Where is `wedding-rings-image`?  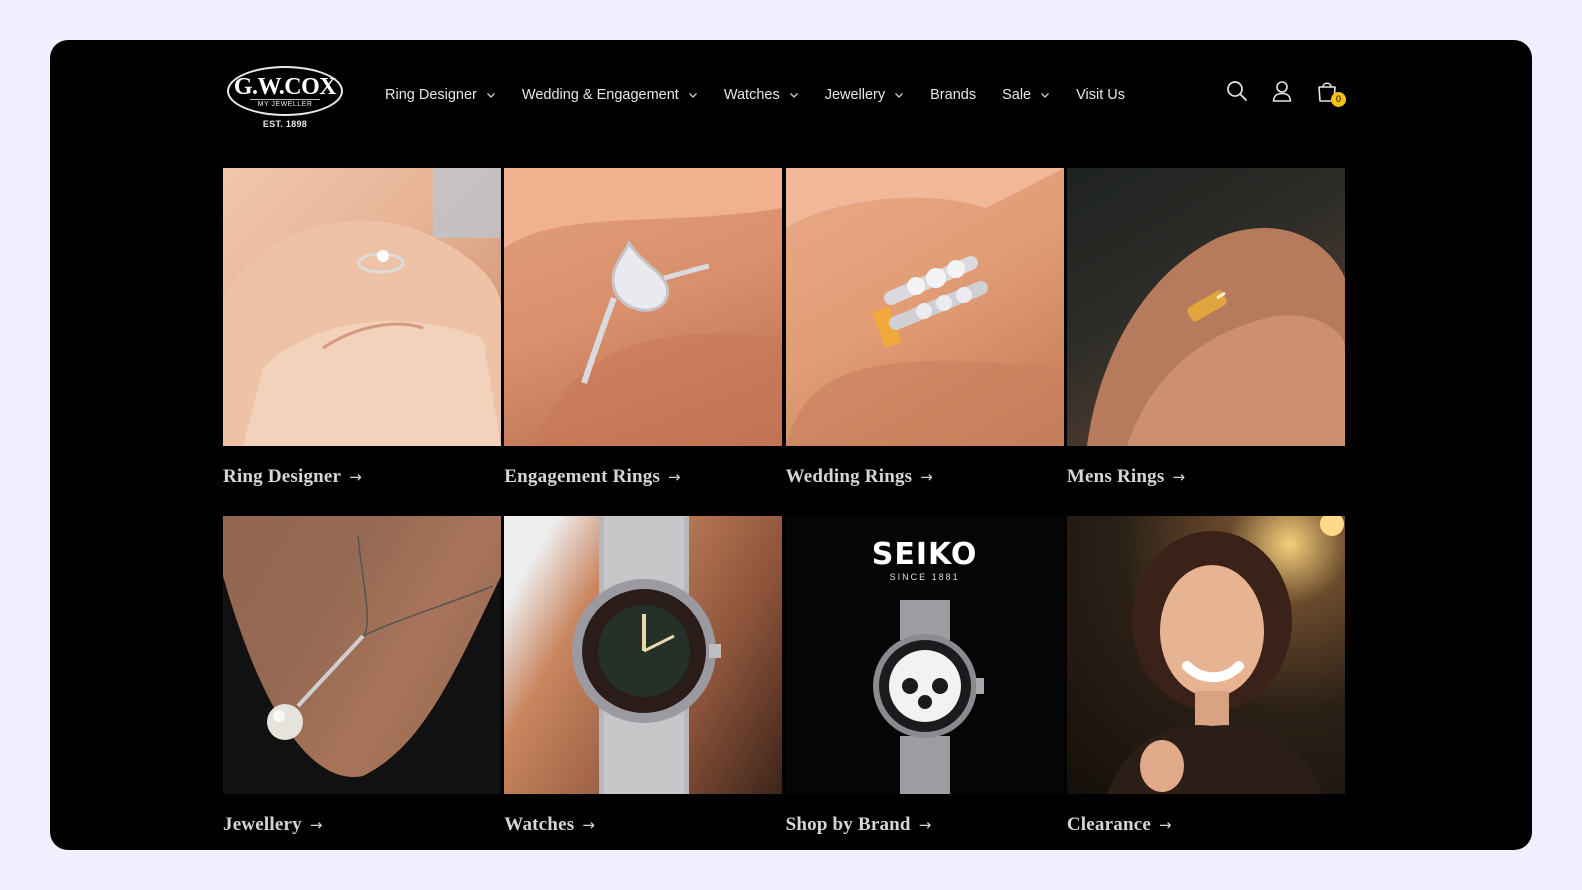 wedding-rings-image is located at coordinates (924, 307).